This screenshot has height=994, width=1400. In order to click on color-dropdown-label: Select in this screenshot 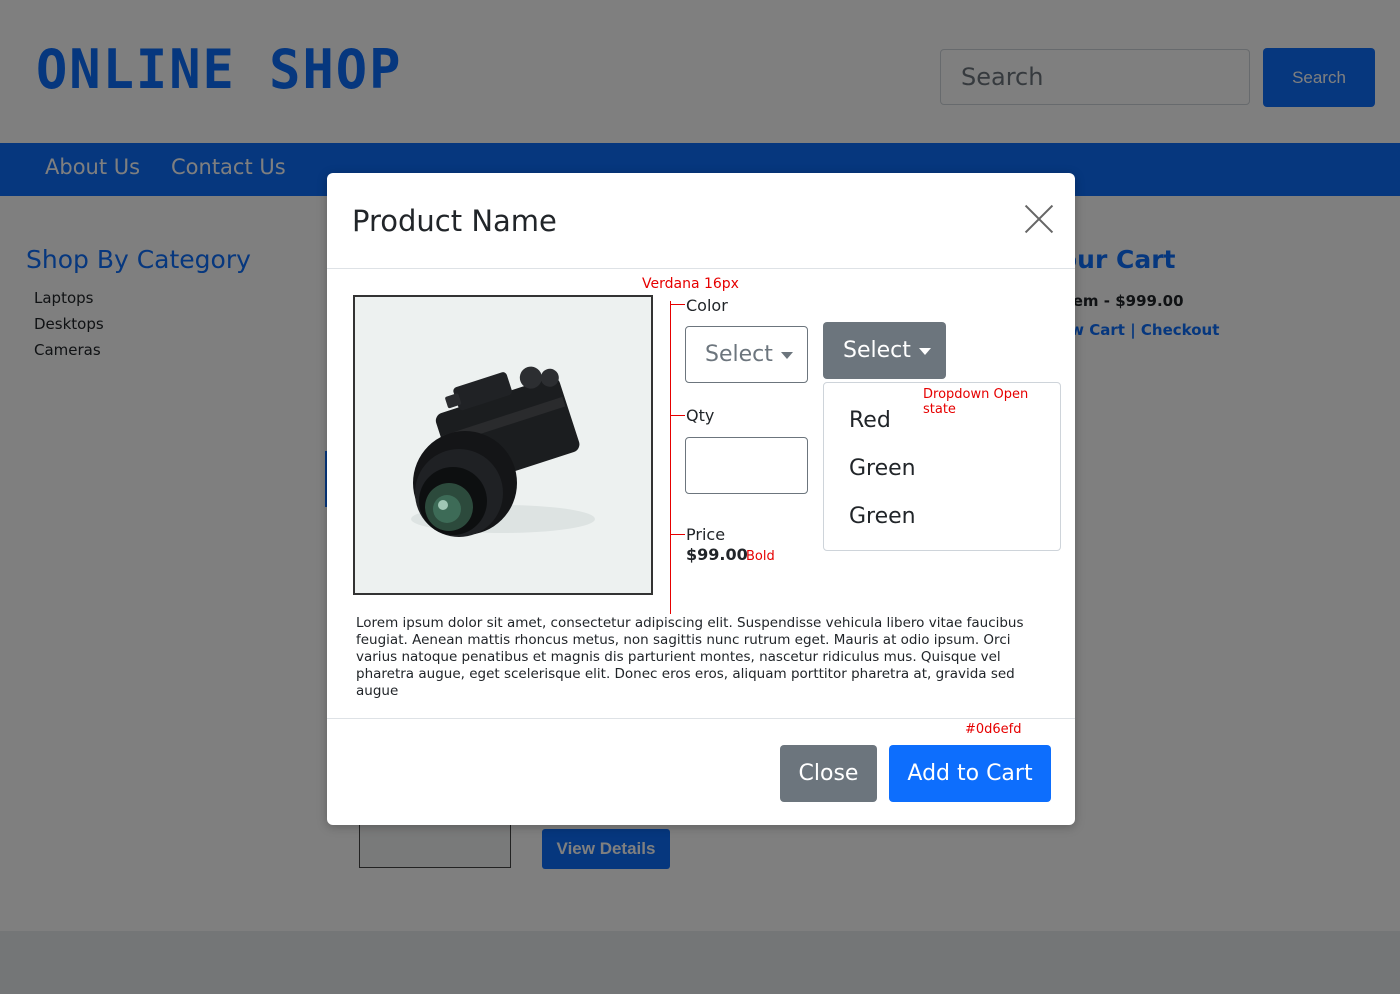, I will do `click(877, 350)`.